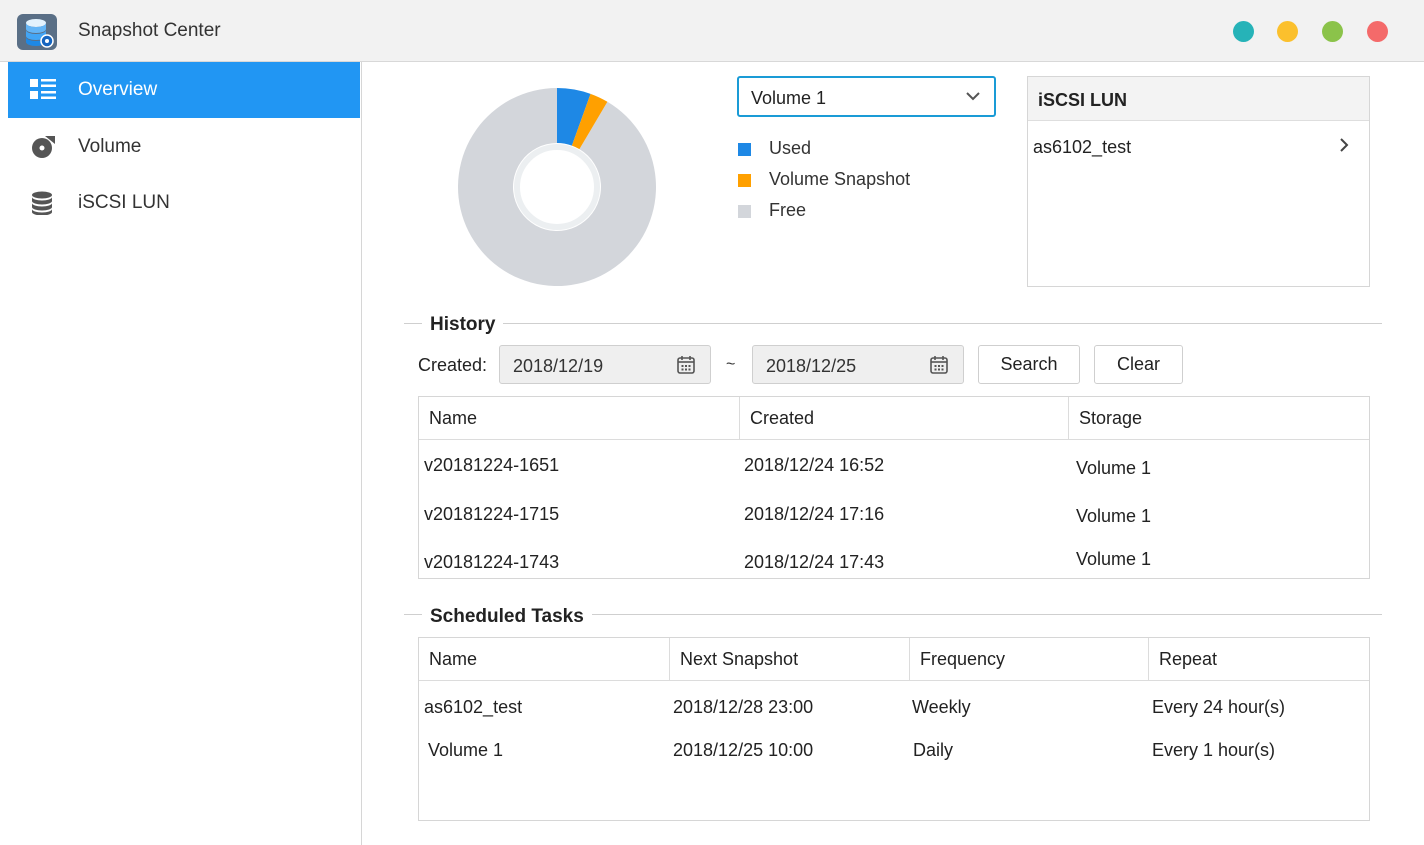  I want to click on iscsi-lun-item: as6102_test, so click(1198, 143).